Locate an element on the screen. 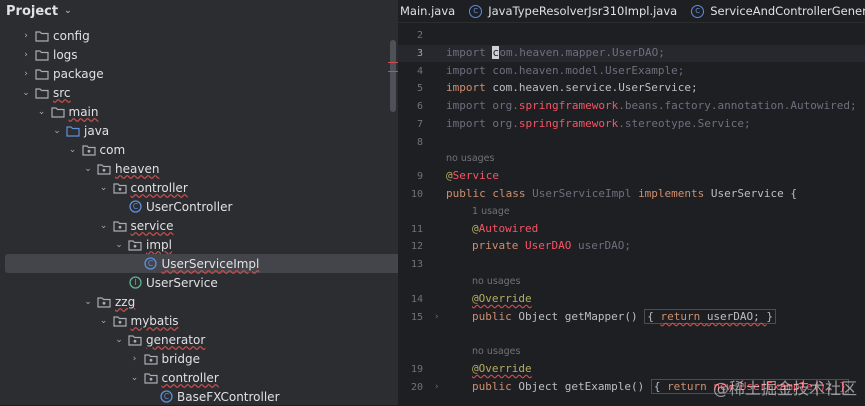  keyword: return is located at coordinates (690, 386).